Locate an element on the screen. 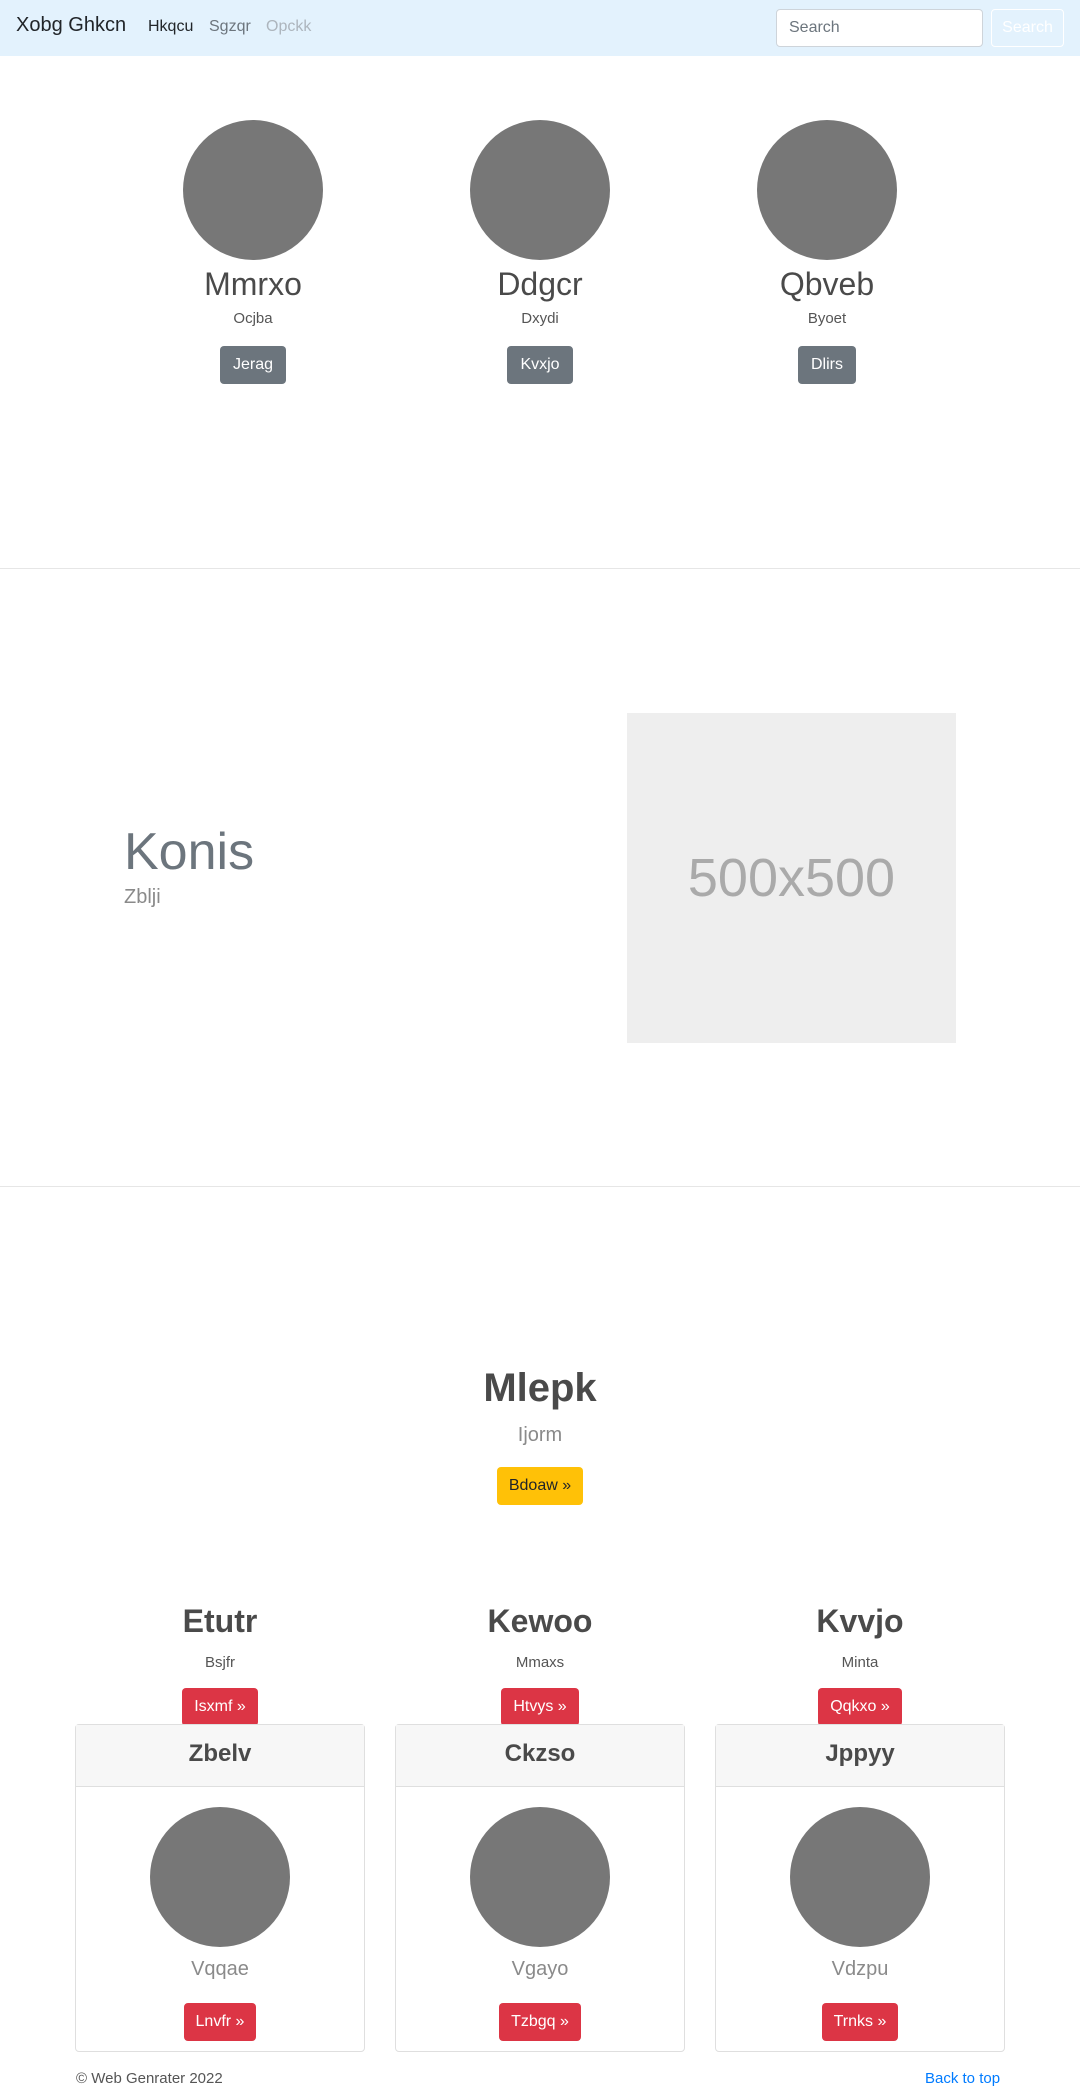 The height and width of the screenshot is (2092, 1080). person-name: Mmrxo is located at coordinates (253, 284).